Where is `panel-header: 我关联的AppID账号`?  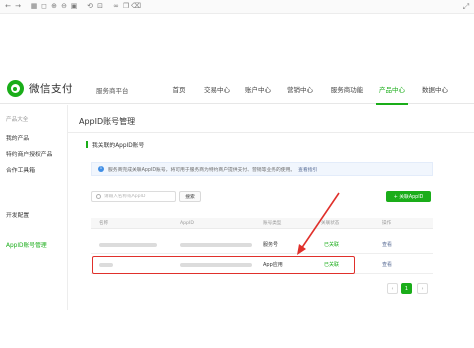 panel-header: 我关联的AppID账号 is located at coordinates (115, 144).